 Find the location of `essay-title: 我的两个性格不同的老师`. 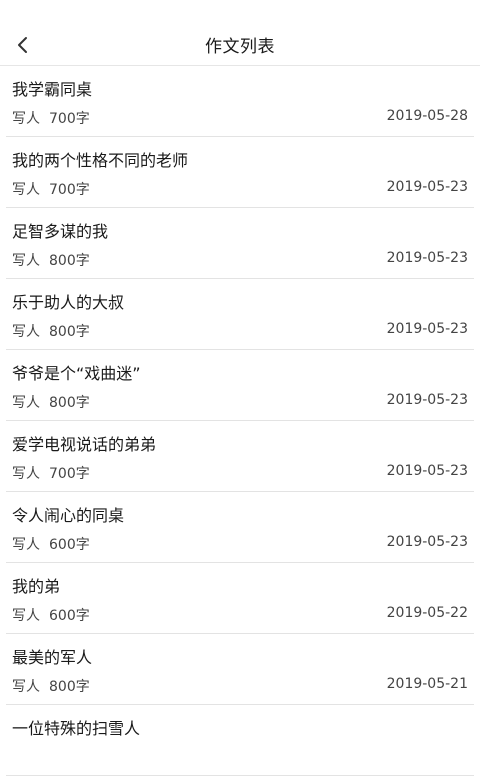

essay-title: 我的两个性格不同的老师 is located at coordinates (100, 160).